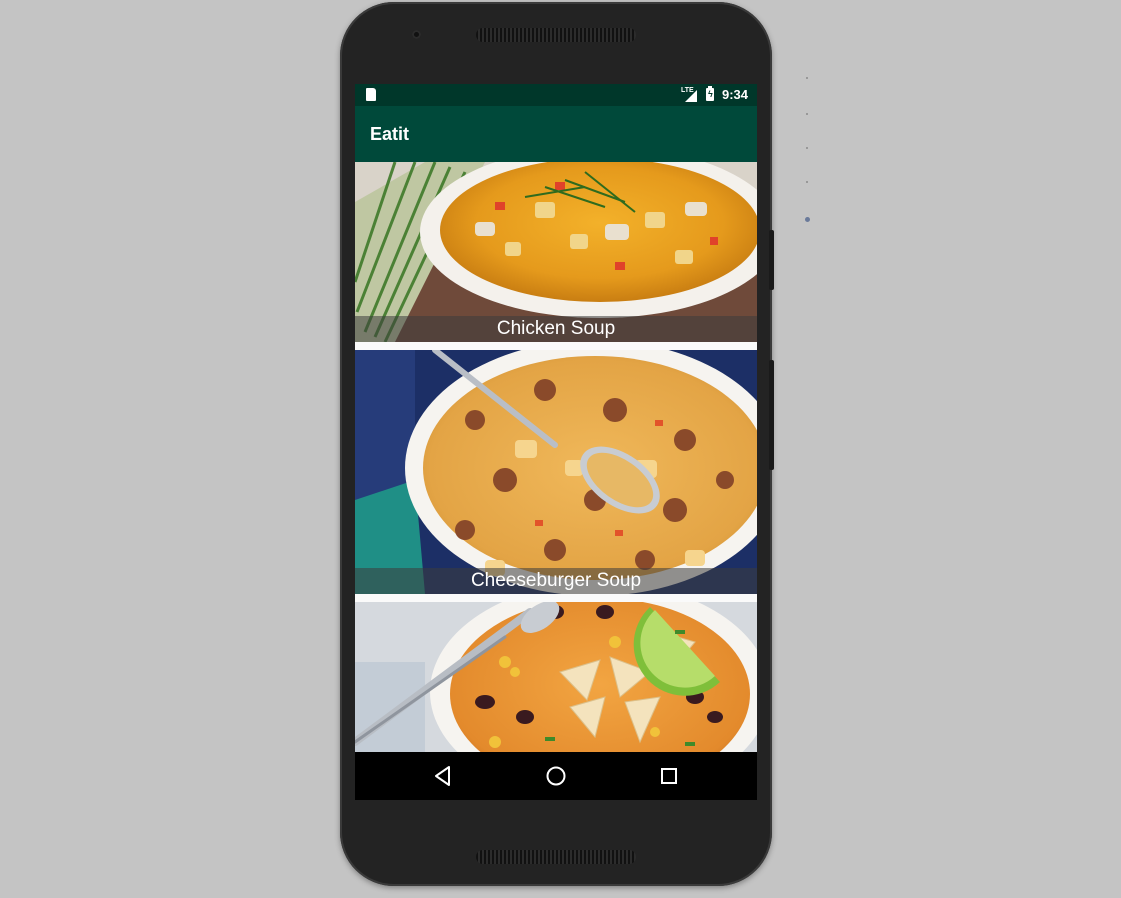 The height and width of the screenshot is (898, 1121). I want to click on back-button, so click(443, 776).